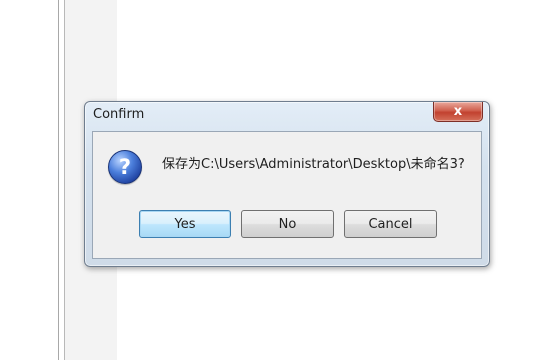 The width and height of the screenshot is (540, 360). Describe the element at coordinates (313, 164) in the screenshot. I see `dialog-message: 保存为C:\Users\Administrator\Desktop\未命名3?` at that location.